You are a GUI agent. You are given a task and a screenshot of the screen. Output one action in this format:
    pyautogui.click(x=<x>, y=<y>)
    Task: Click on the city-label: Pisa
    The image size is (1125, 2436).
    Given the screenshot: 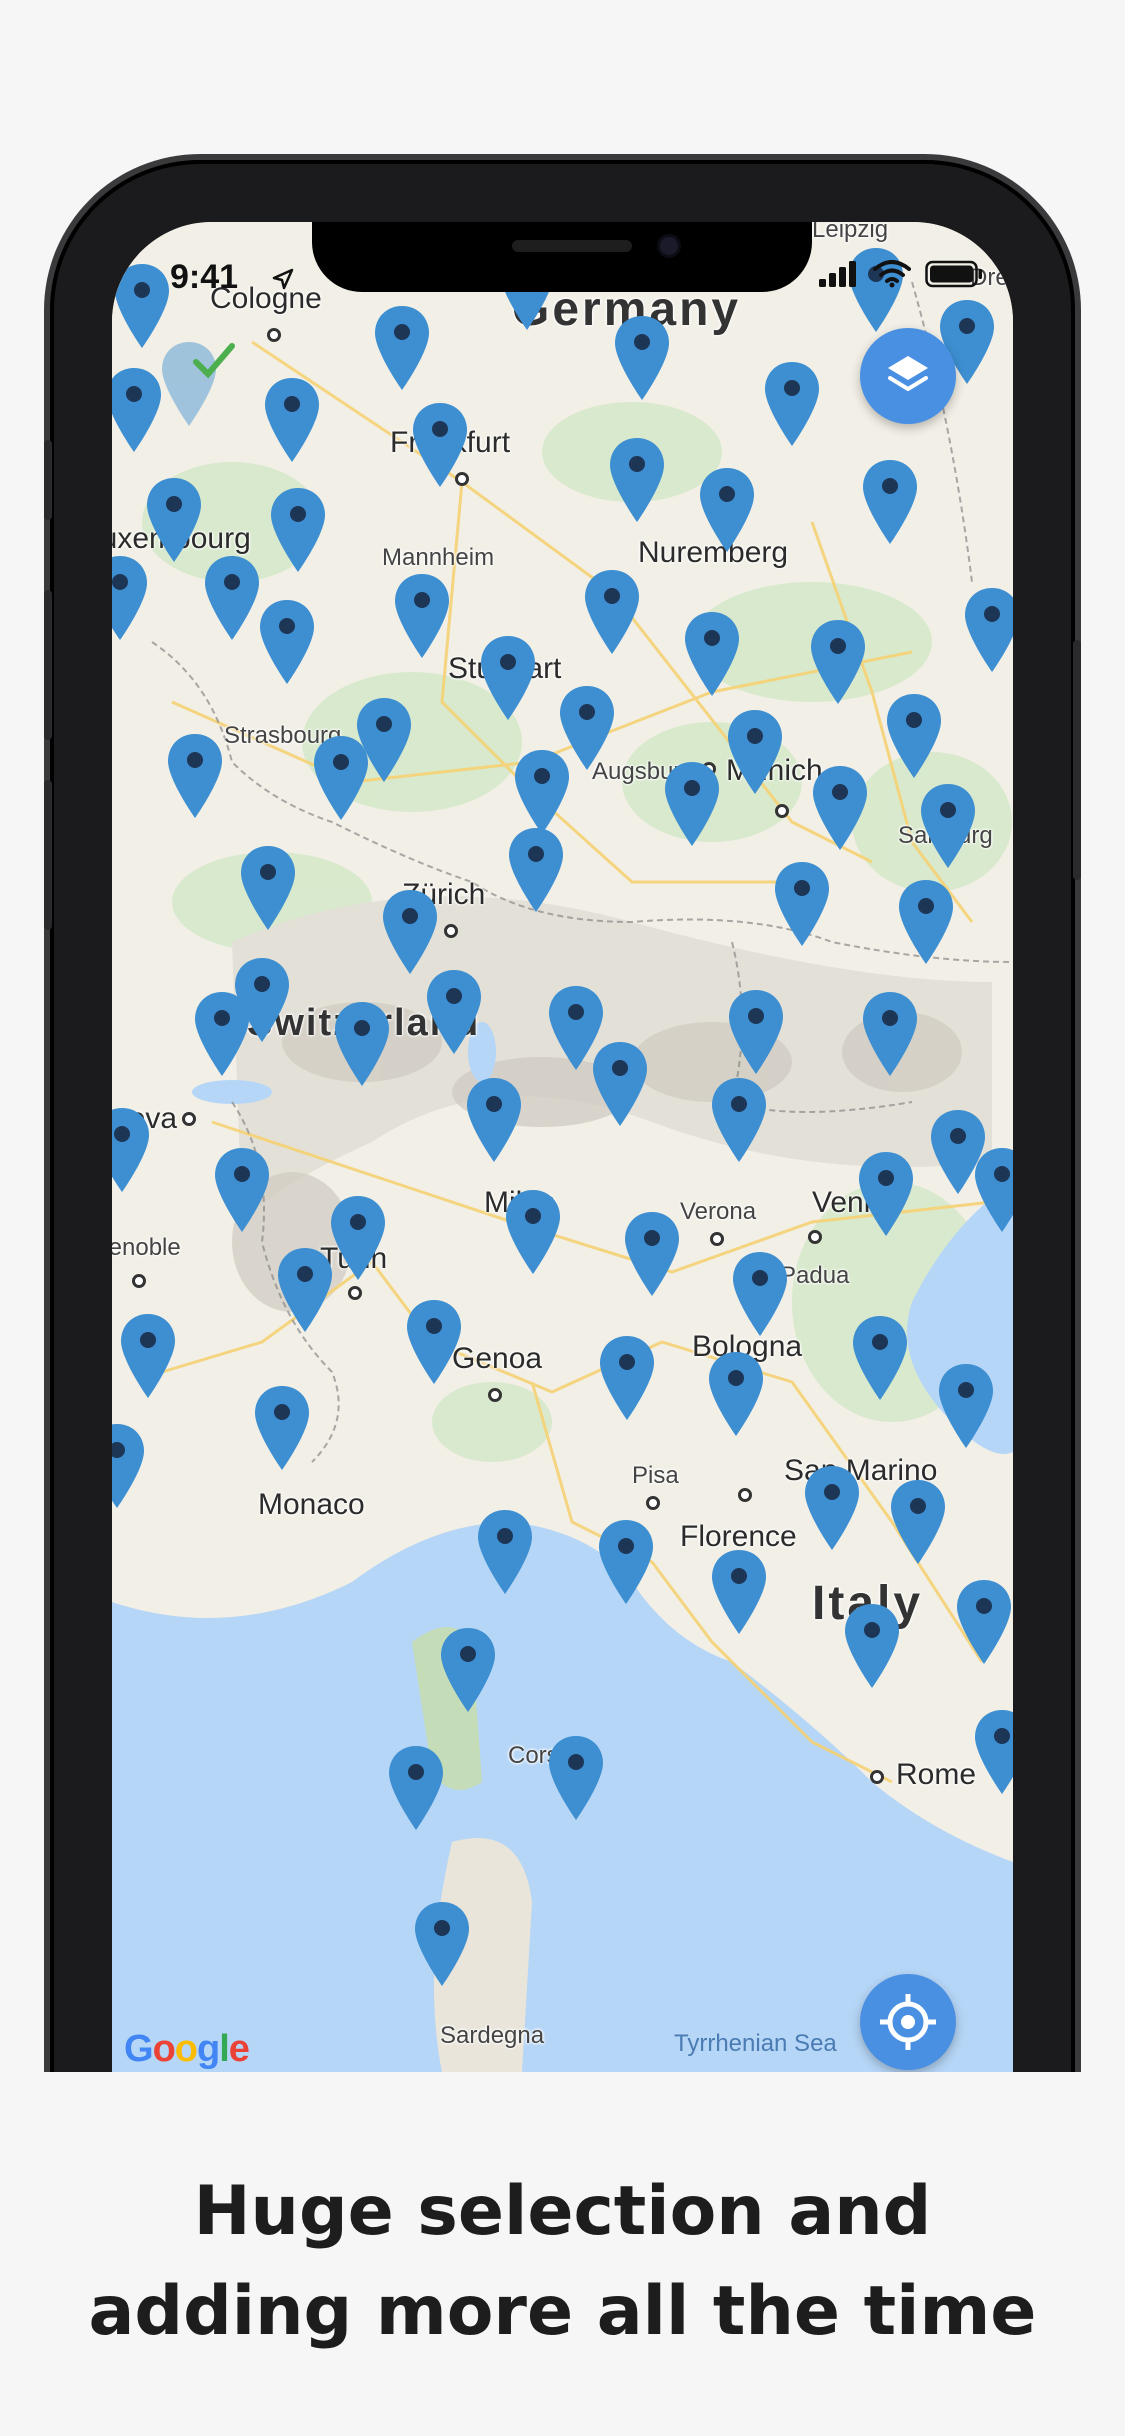 What is the action you would take?
    pyautogui.click(x=655, y=1475)
    